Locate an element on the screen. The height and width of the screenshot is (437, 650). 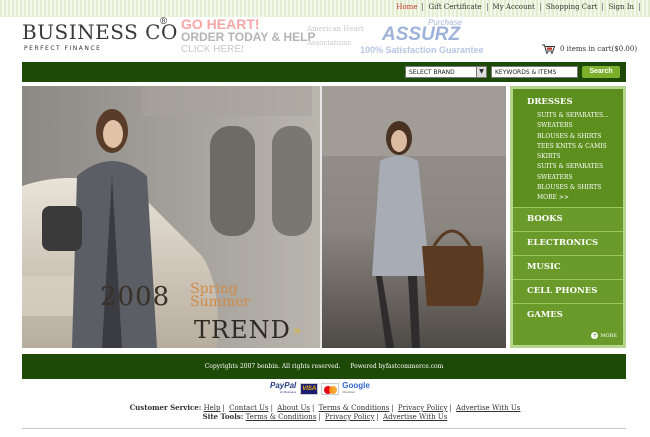
visa-logo: VISA is located at coordinates (309, 389).